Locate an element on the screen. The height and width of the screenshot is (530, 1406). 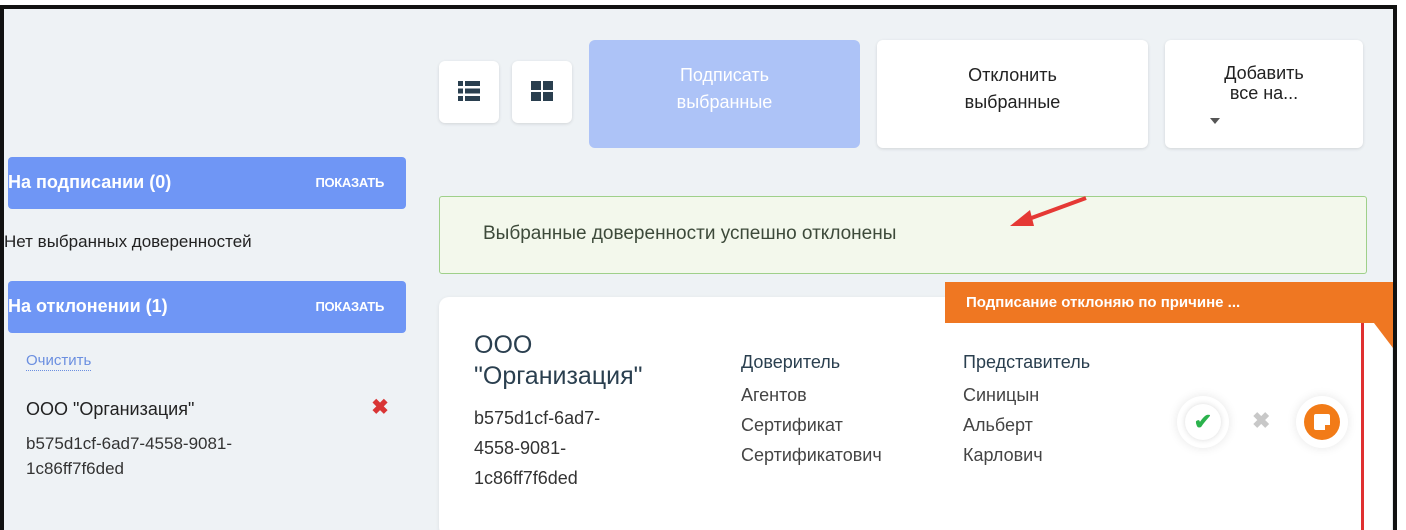
rejecting-show-button: ПОКАЗАТЬ is located at coordinates (349, 306).